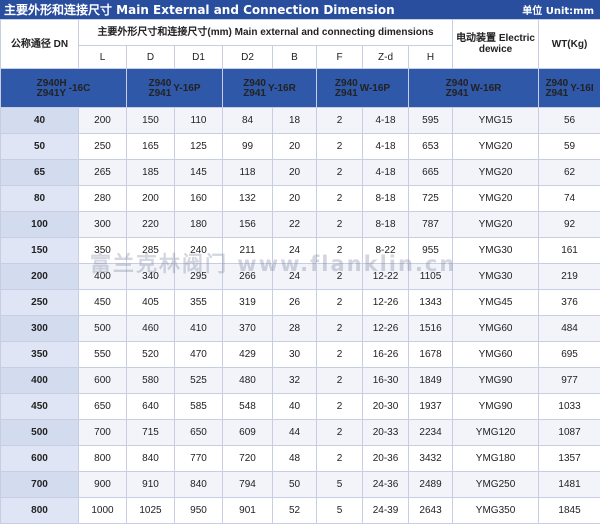 The width and height of the screenshot is (600, 524). Describe the element at coordinates (340, 57) in the screenshot. I see `header-col-f: F` at that location.